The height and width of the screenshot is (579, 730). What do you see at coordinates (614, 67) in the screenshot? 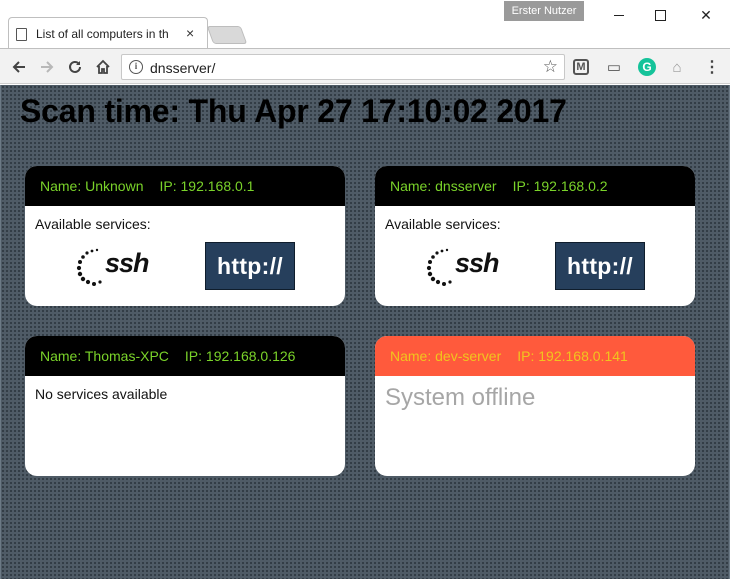
I see `cast-icon: ▭` at bounding box center [614, 67].